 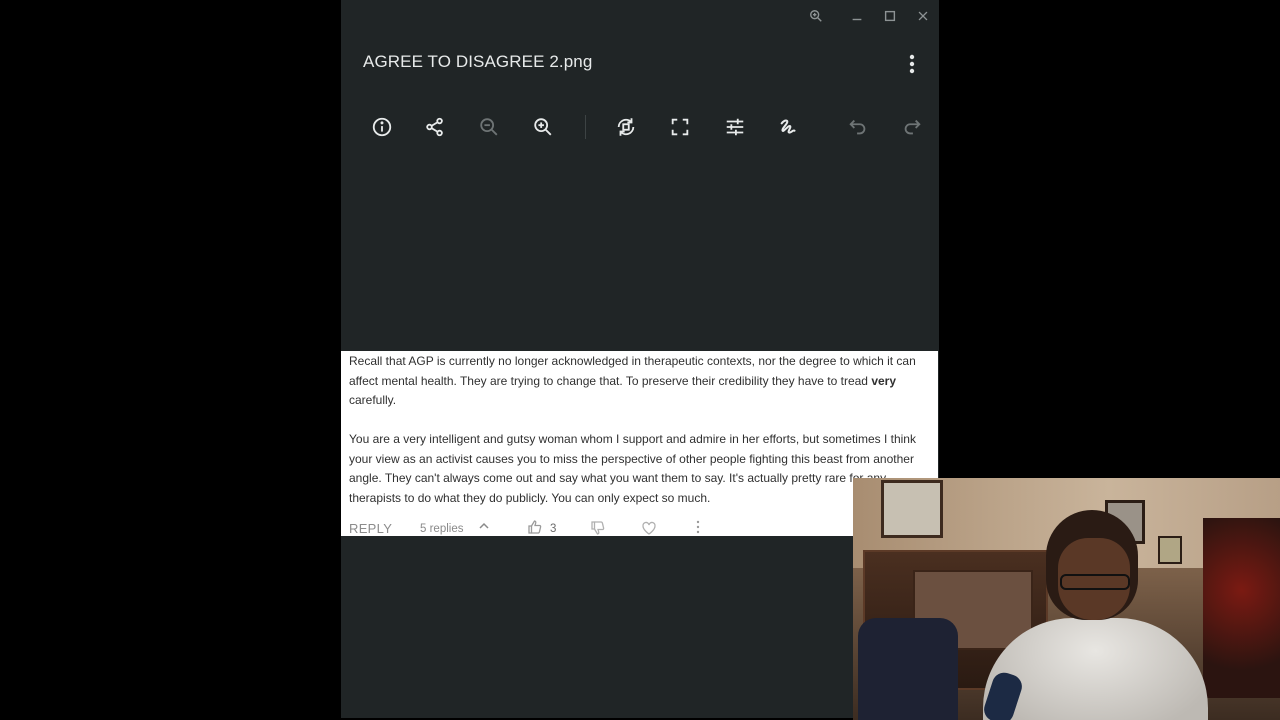 I want to click on comment-text-end: carefully., so click(x=373, y=400).